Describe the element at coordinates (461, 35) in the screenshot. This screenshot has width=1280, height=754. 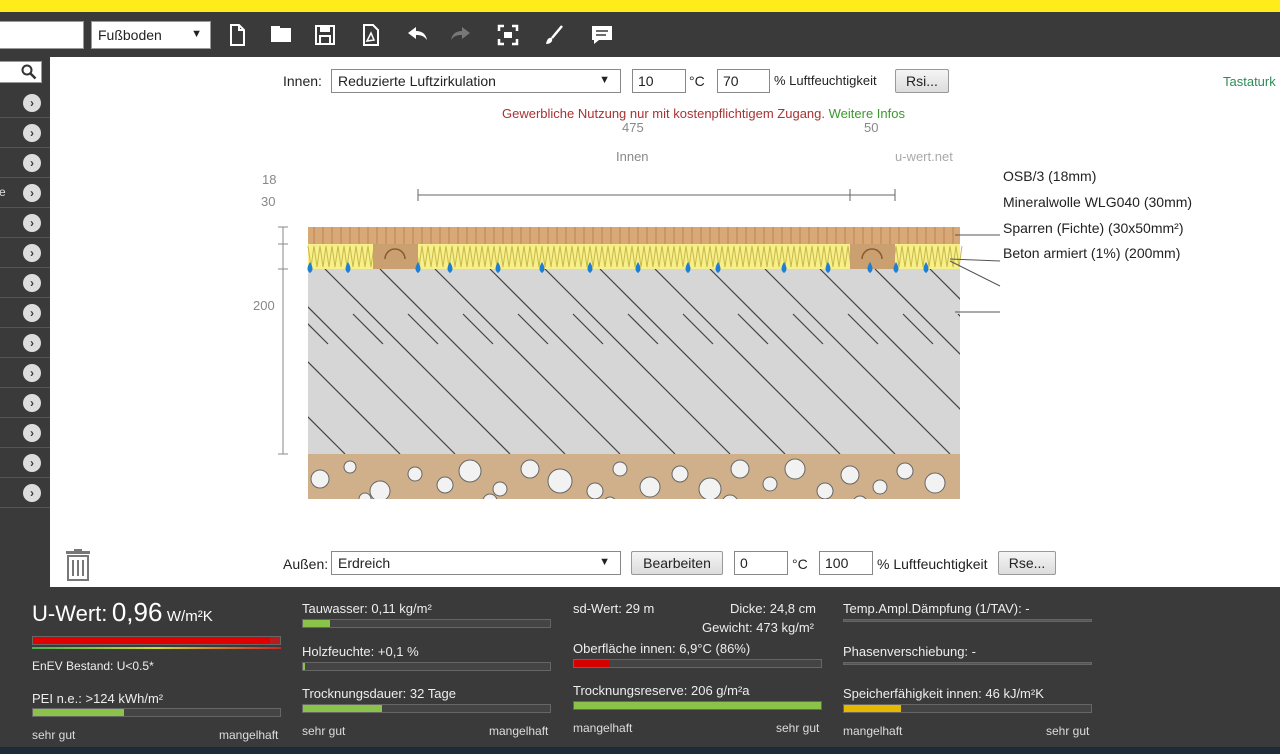
I see `redo-icon` at that location.